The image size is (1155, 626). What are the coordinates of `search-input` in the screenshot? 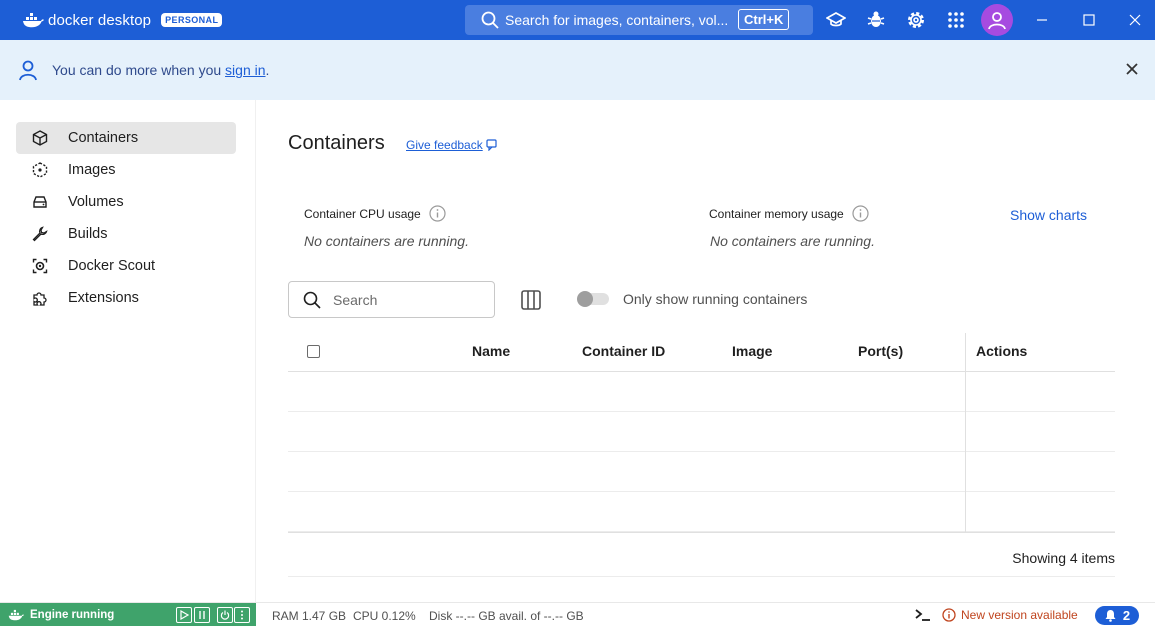 It's located at (403, 299).